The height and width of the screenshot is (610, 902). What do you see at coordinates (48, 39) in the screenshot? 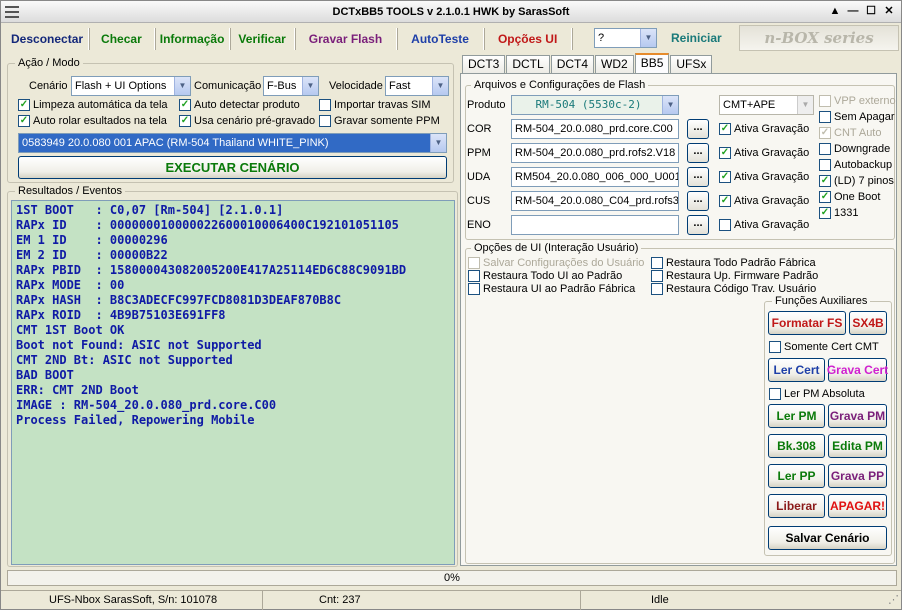
I see `disconnect-button: Desconectar` at bounding box center [48, 39].